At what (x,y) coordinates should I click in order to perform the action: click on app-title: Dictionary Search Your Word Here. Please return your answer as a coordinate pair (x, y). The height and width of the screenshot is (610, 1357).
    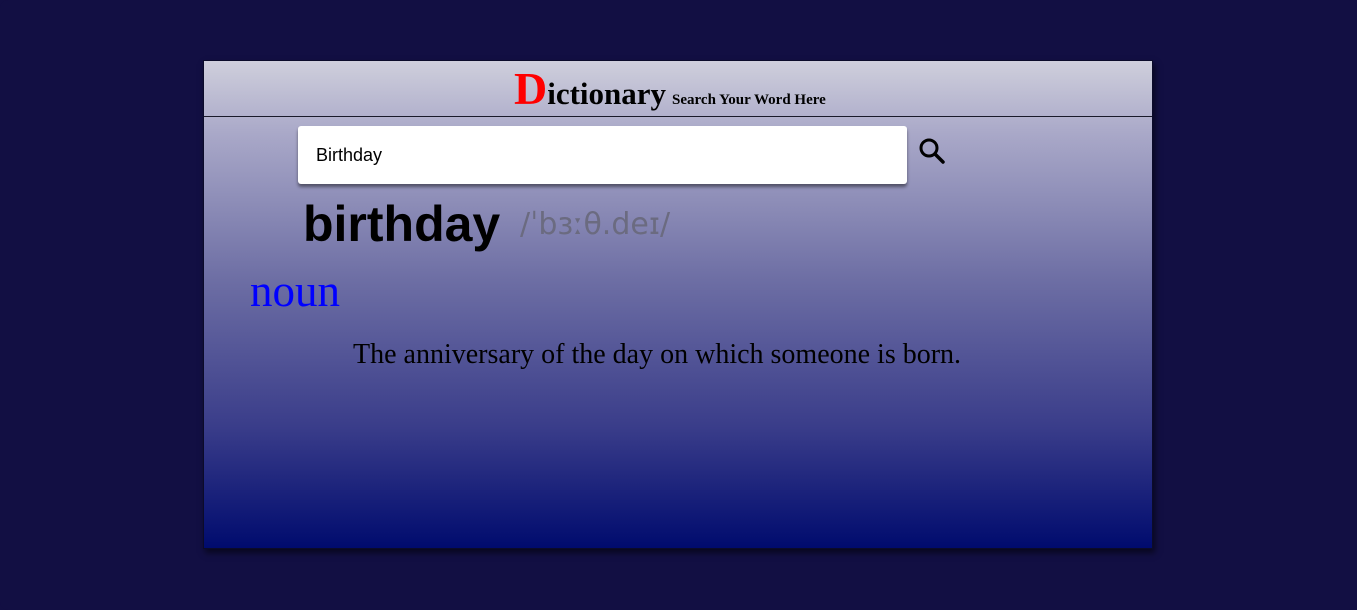
    Looking at the image, I should click on (670, 91).